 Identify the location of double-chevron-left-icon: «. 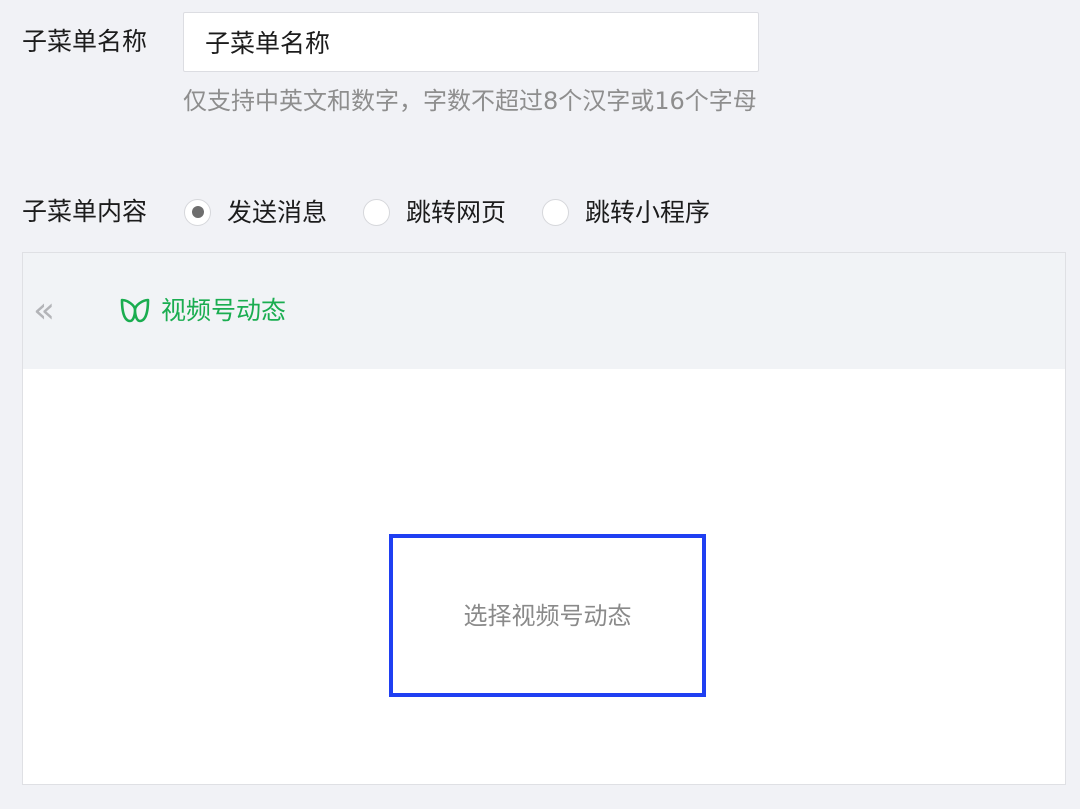
(44, 311).